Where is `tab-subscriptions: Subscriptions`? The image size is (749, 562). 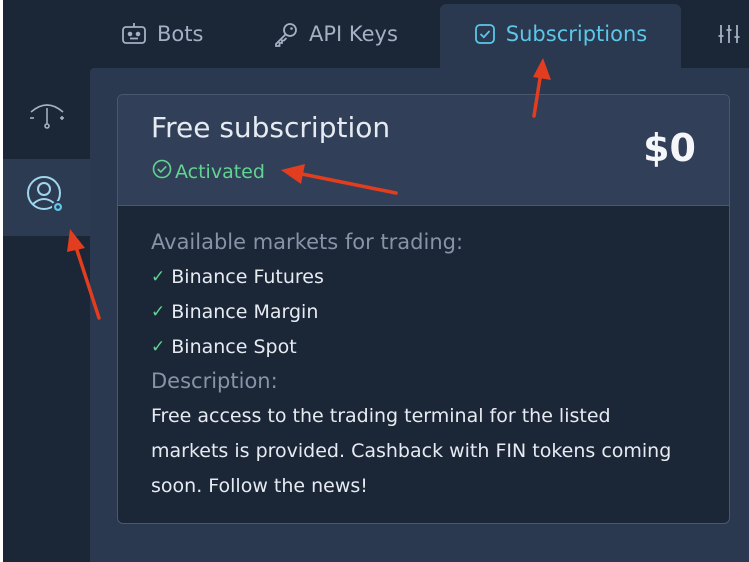 tab-subscriptions: Subscriptions is located at coordinates (560, 36).